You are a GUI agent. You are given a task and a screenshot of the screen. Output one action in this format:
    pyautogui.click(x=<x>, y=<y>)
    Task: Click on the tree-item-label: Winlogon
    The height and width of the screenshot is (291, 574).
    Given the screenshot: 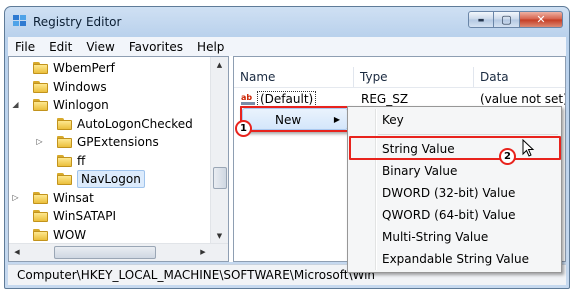 What is the action you would take?
    pyautogui.click(x=81, y=105)
    